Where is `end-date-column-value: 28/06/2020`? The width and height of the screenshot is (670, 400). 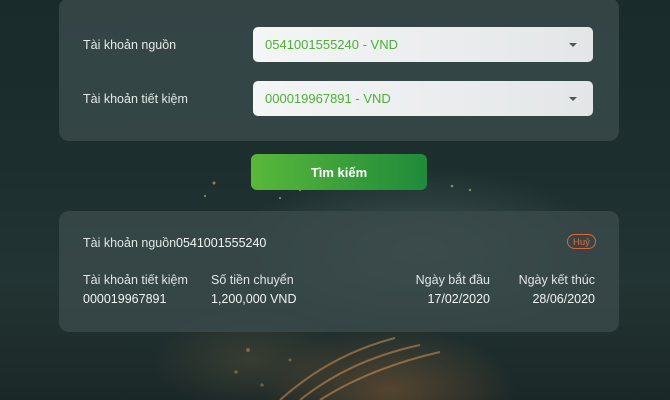
end-date-column-value: 28/06/2020 is located at coordinates (563, 299).